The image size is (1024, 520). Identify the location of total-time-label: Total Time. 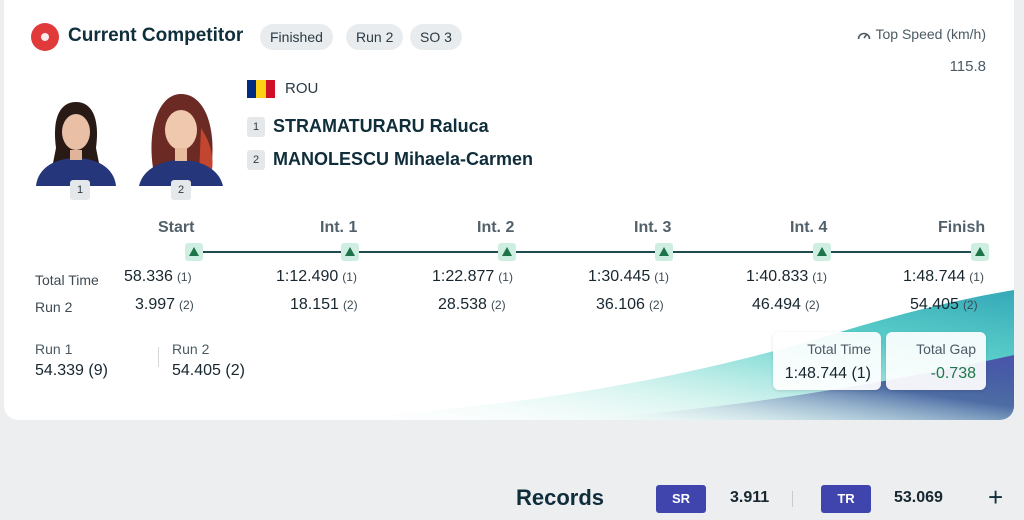
(839, 349).